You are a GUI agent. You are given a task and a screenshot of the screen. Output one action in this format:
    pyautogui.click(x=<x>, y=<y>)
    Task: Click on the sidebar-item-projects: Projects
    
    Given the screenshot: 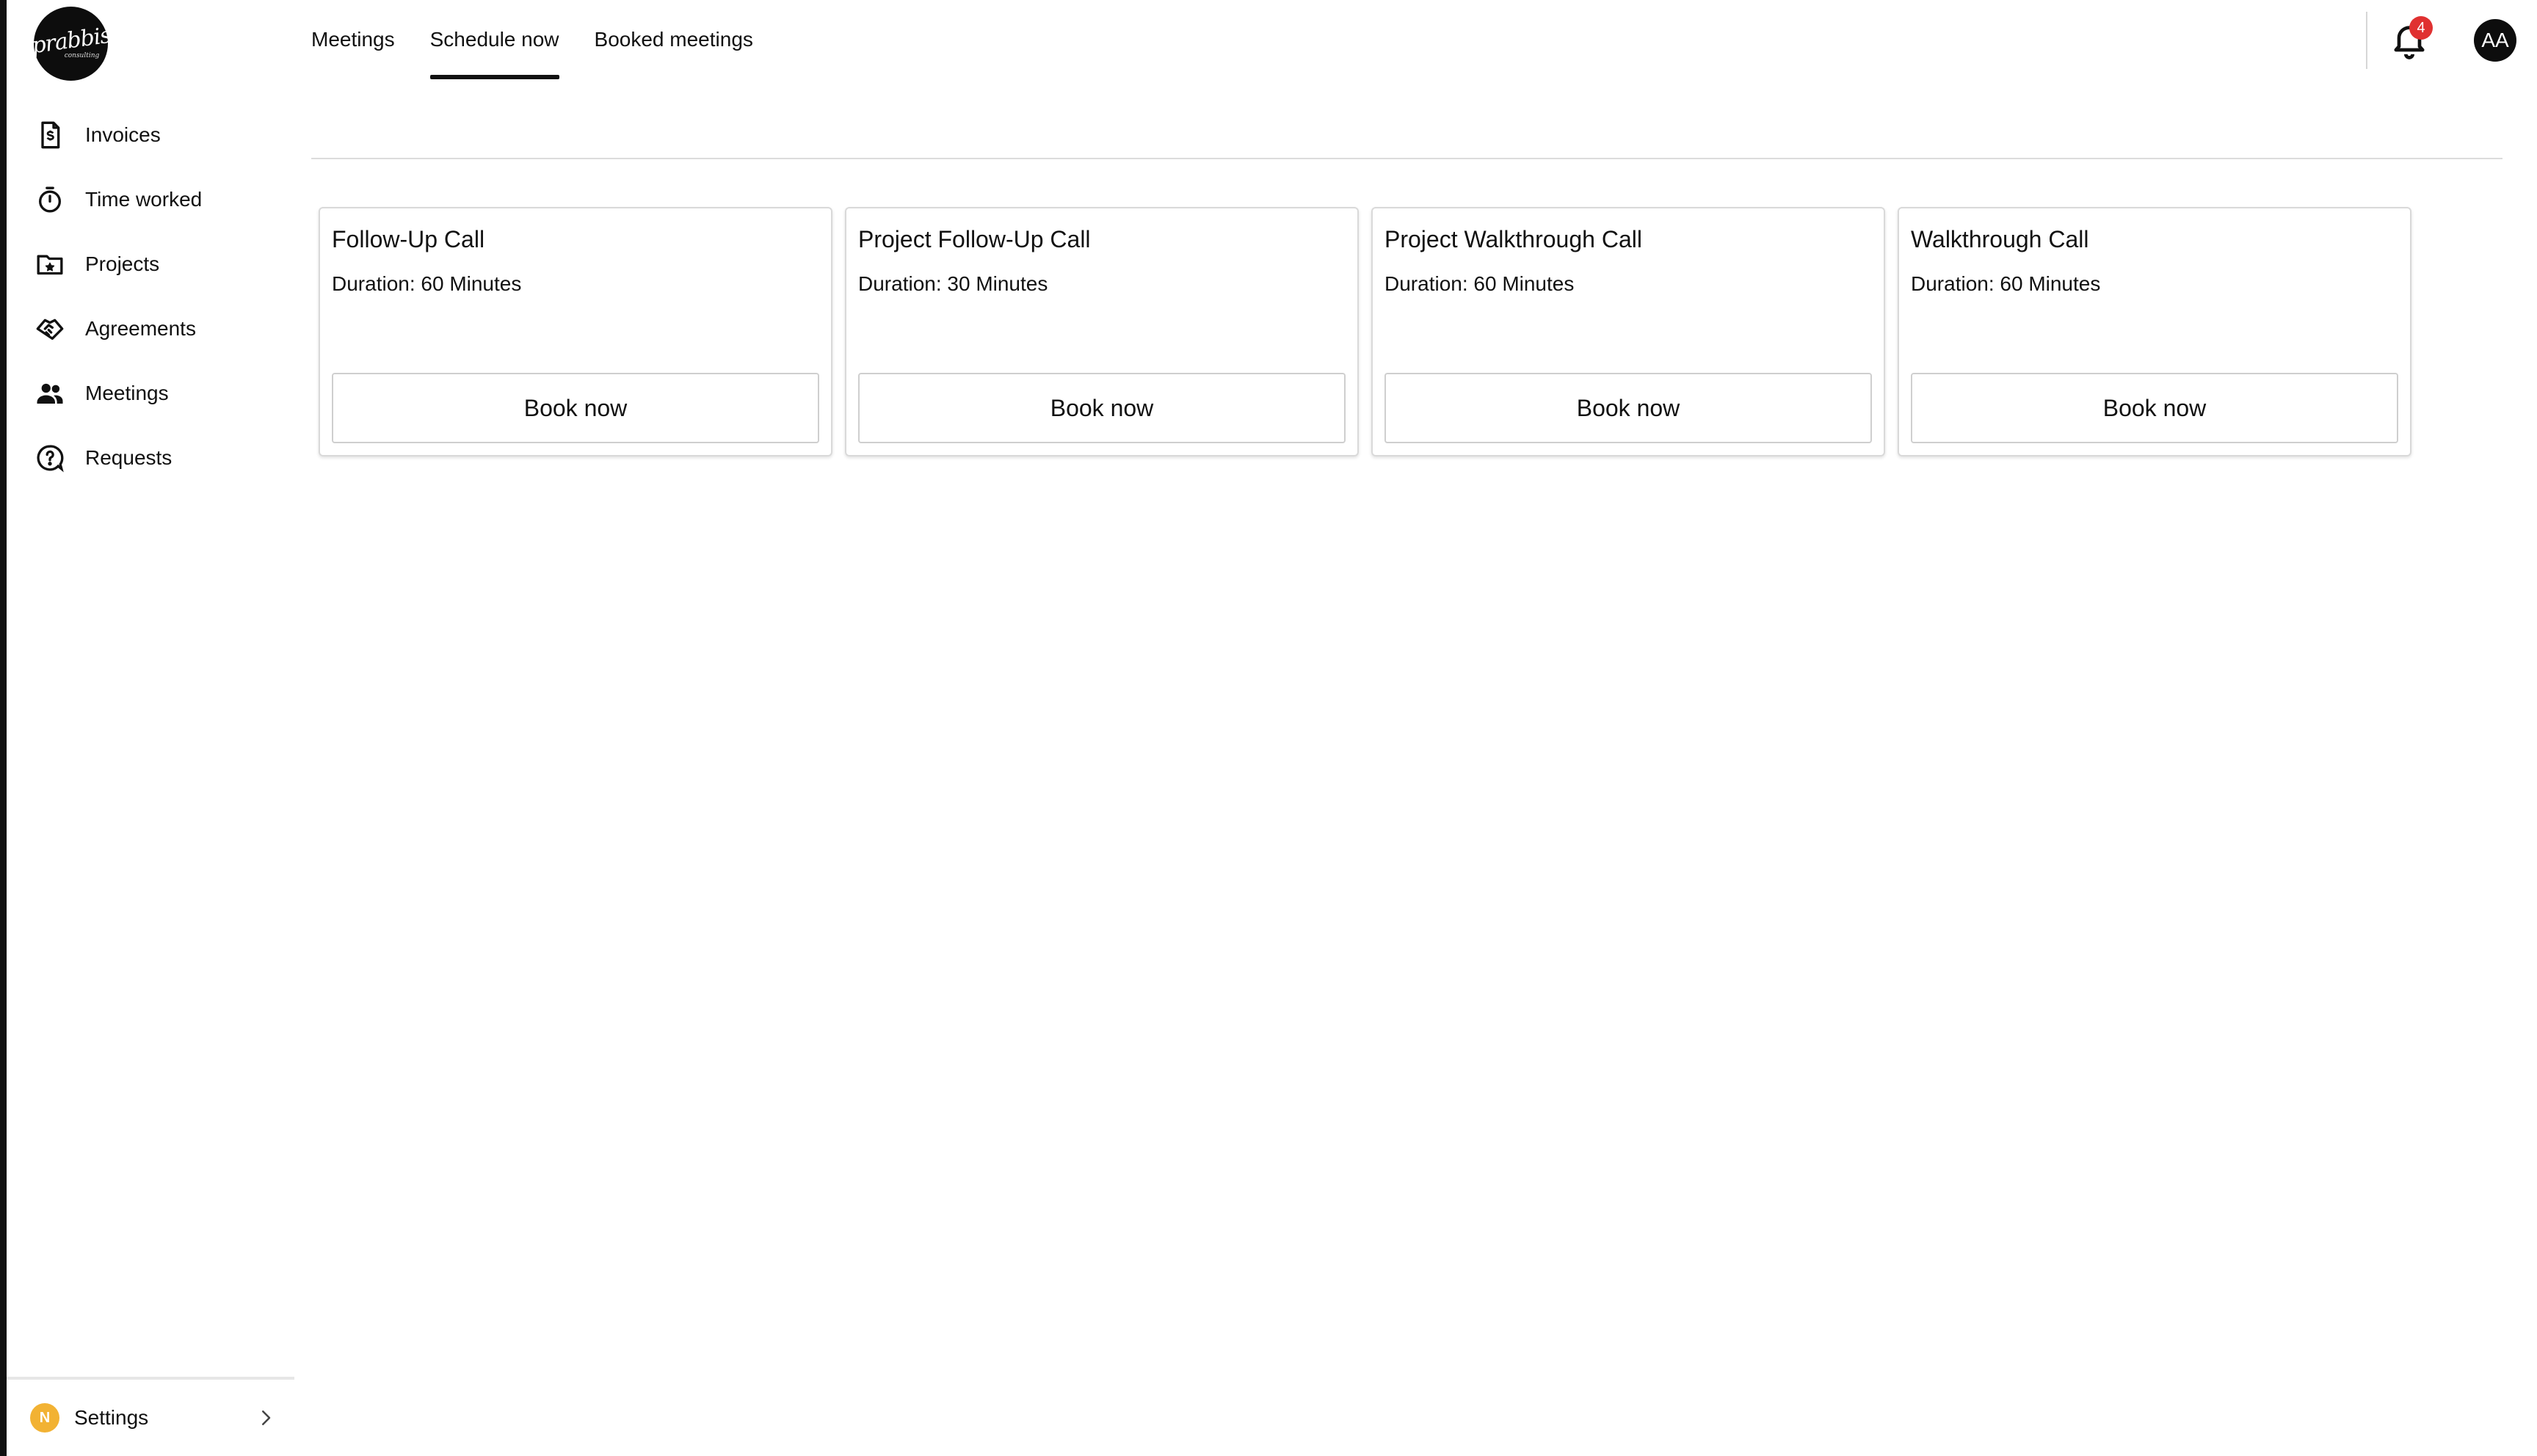 What is the action you would take?
    pyautogui.click(x=150, y=264)
    